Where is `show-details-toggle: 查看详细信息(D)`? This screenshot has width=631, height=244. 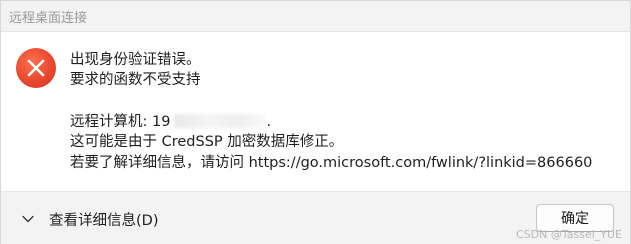
show-details-toggle: 查看详细信息(D) is located at coordinates (89, 219).